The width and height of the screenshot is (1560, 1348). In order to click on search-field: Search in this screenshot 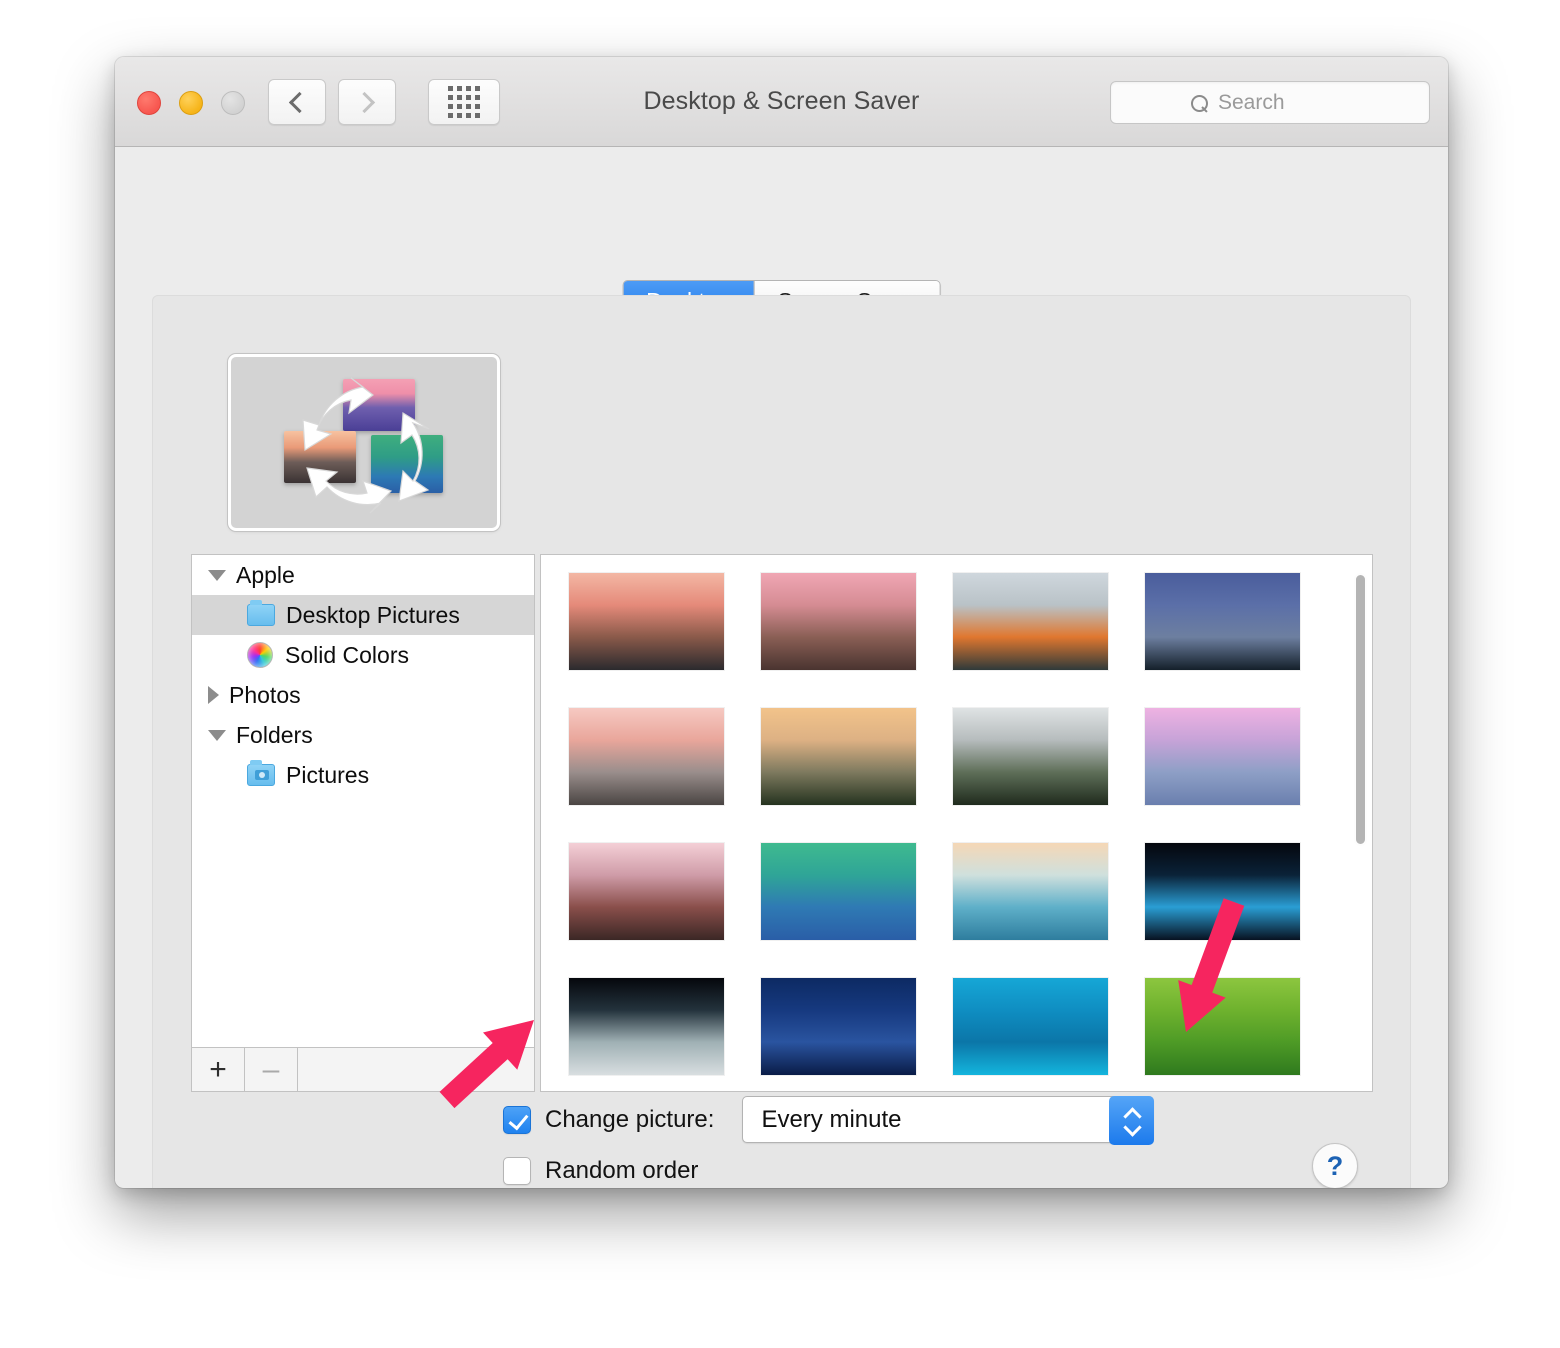, I will do `click(1270, 102)`.